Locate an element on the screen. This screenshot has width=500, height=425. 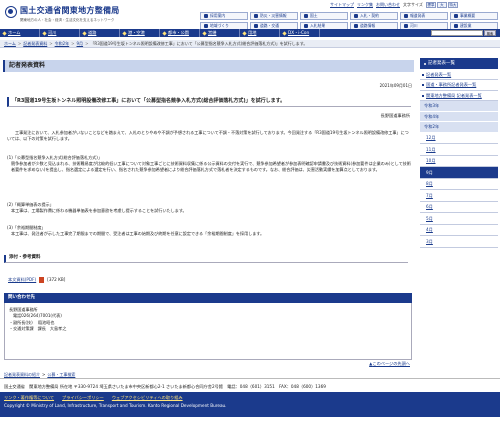
footer-link-copyright: リンク・著作権等について is located at coordinates (29, 397).